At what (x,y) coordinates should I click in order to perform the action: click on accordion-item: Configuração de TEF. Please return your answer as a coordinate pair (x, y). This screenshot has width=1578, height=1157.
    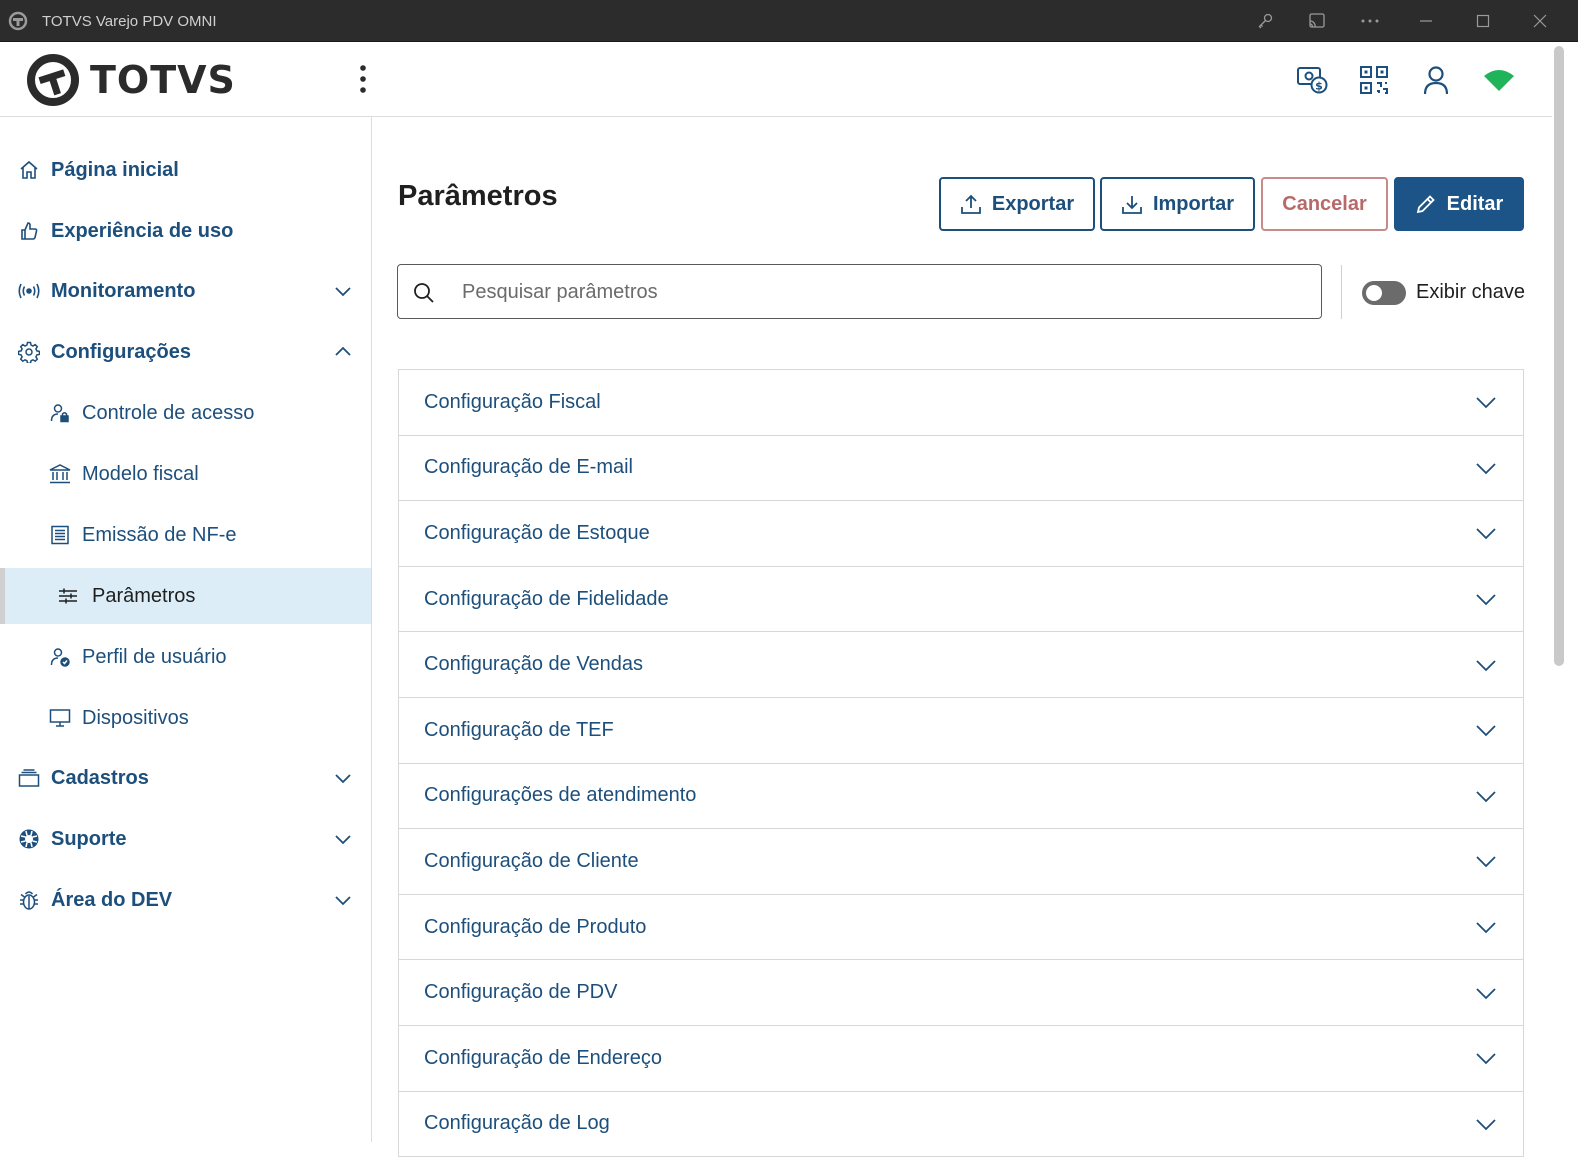
    Looking at the image, I should click on (961, 730).